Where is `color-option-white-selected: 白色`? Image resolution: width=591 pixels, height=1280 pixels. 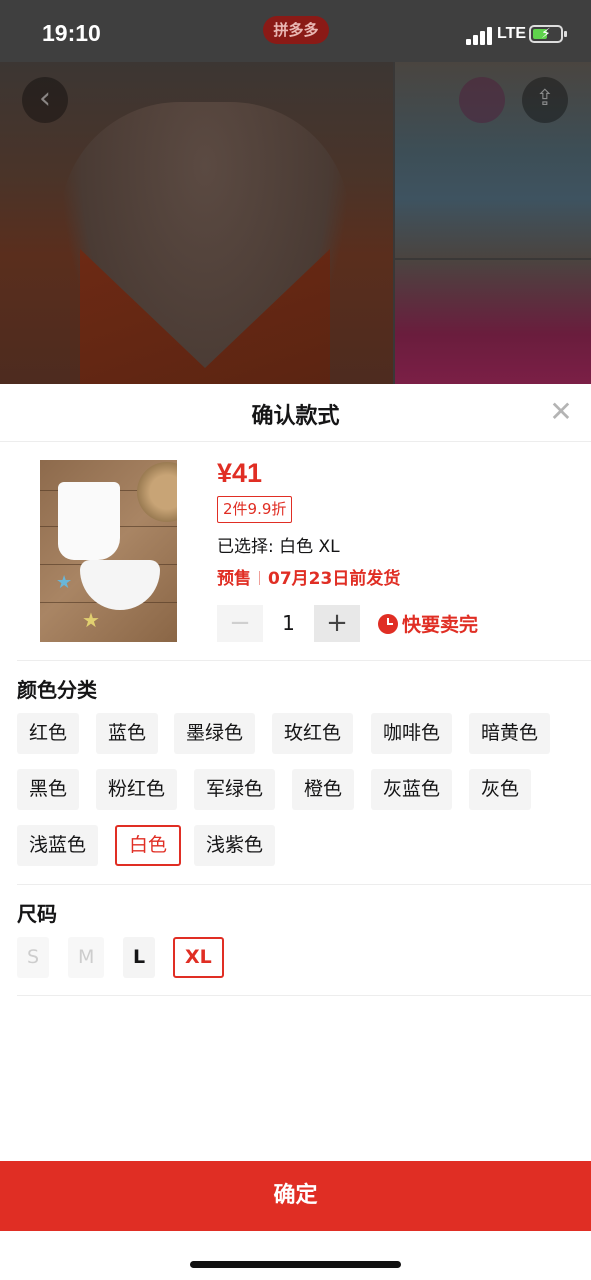
color-option-white-selected: 白色 is located at coordinates (148, 845).